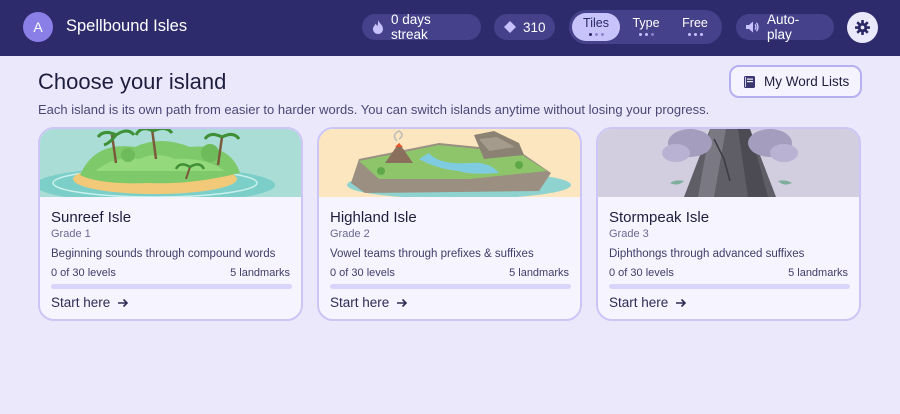 The image size is (900, 414). Describe the element at coordinates (596, 23) in the screenshot. I see `mode-tiles-label: Tiles` at that location.